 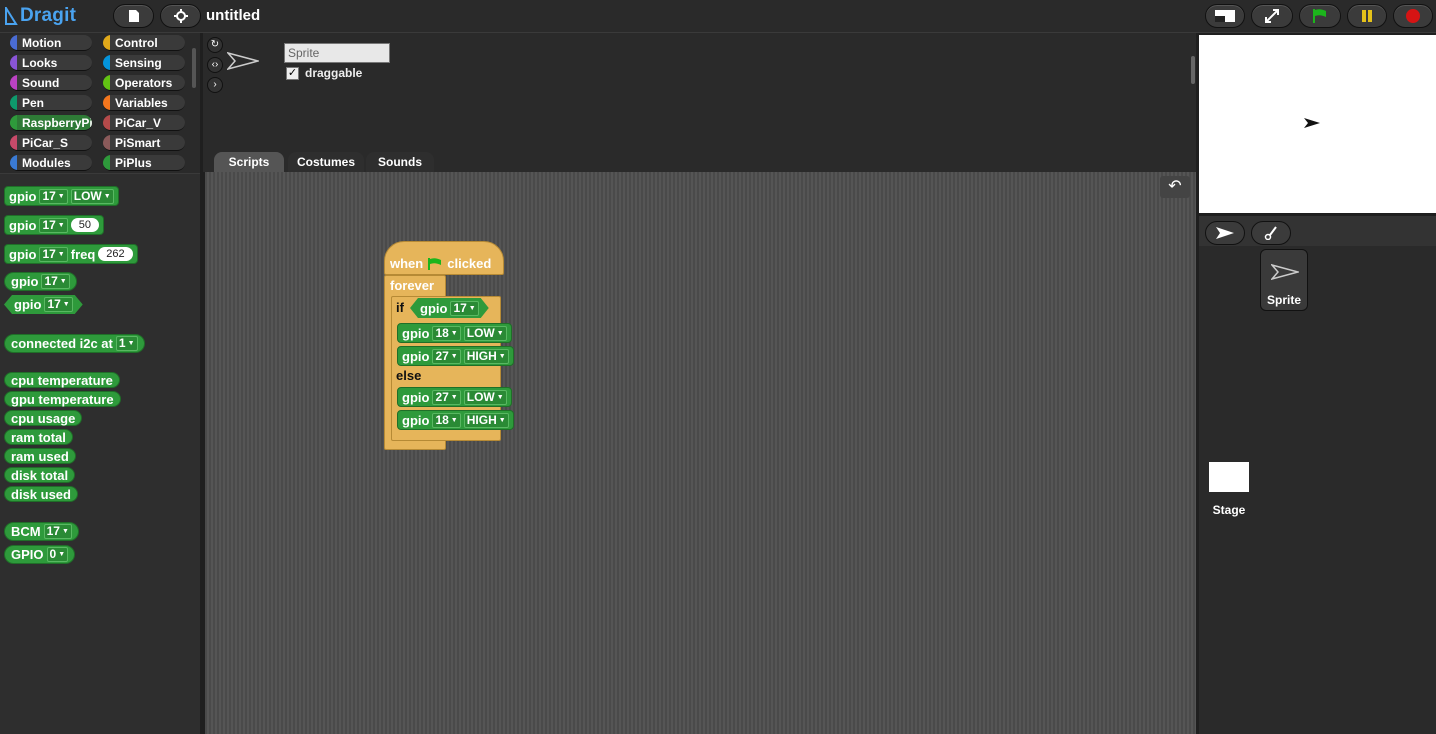 I want to click on if-condition-gpio-predicate: gpio 17 ▼, so click(x=449, y=308).